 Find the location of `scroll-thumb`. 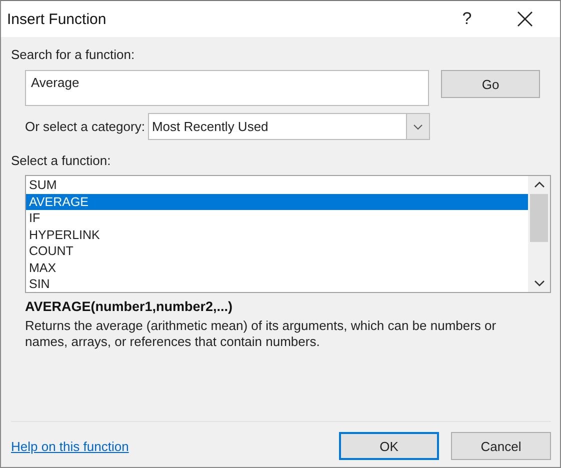

scroll-thumb is located at coordinates (539, 218).